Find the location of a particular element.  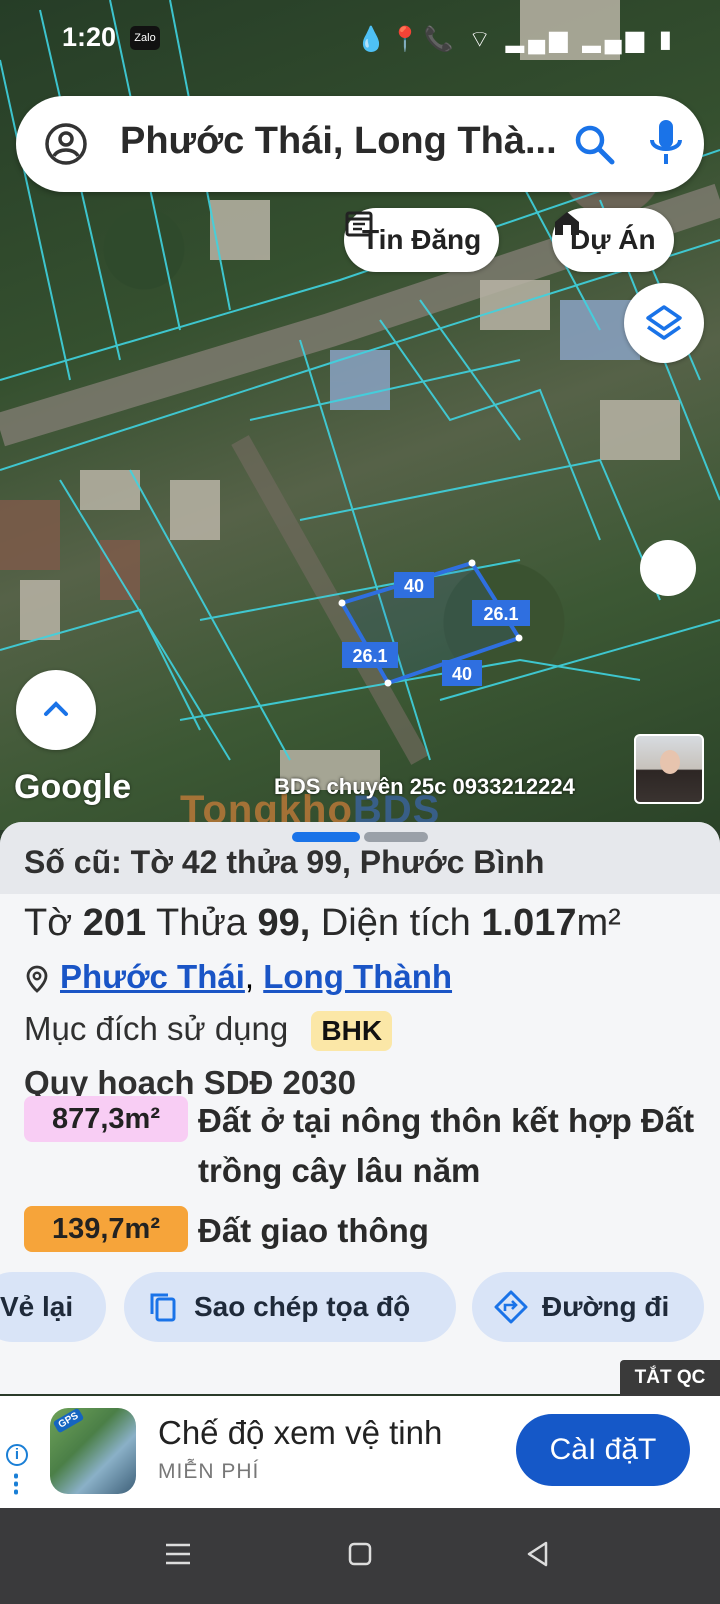

action-row: Vẻ lại Sao chép tọa độ Đường đi is located at coordinates (360, 1308).